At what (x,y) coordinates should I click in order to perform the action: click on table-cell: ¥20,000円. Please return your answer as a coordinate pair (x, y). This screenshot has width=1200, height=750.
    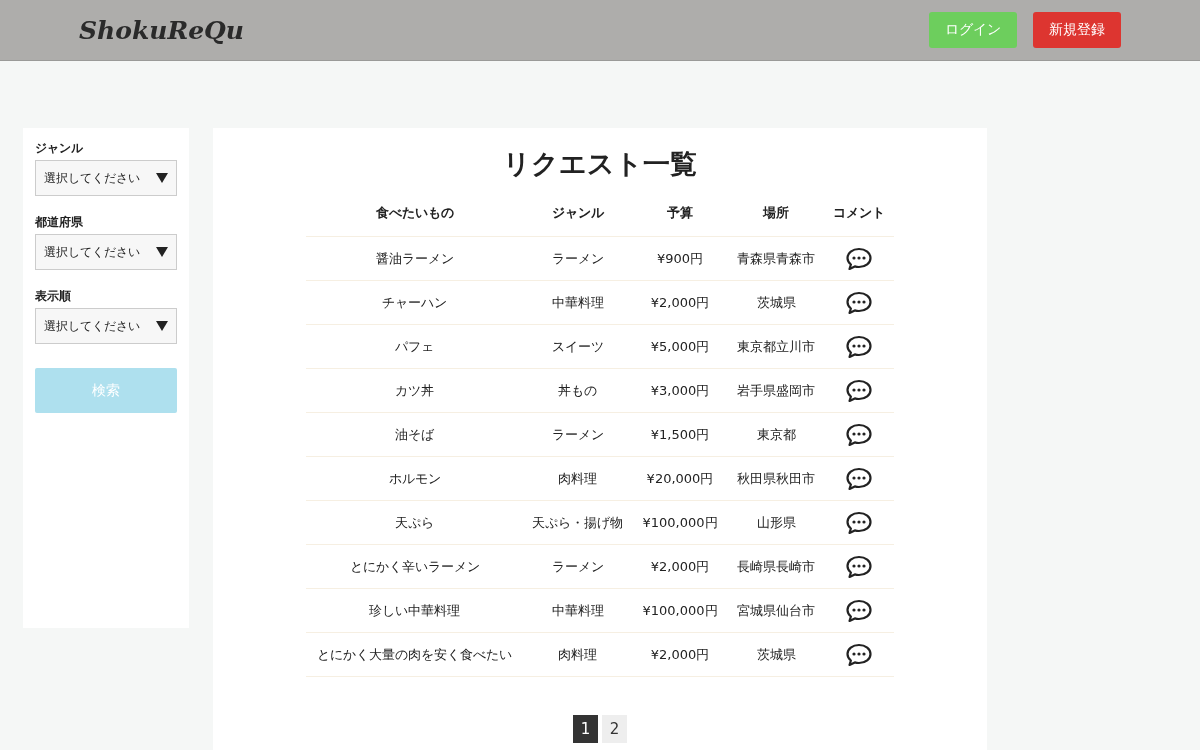
    Looking at the image, I should click on (680, 478).